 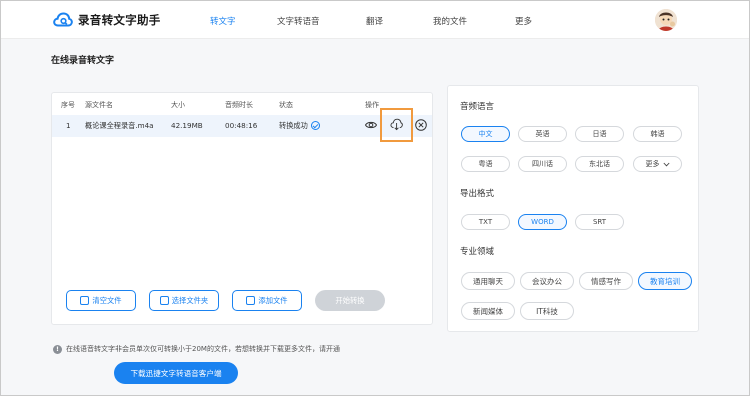 I want to click on folder-icon, so click(x=164, y=300).